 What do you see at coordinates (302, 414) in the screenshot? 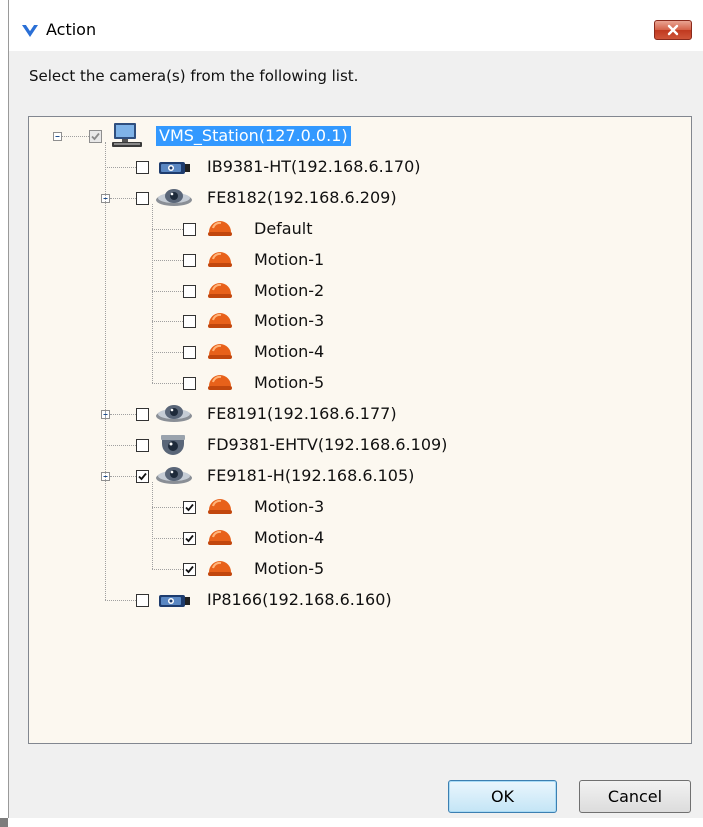
I see `camera-label: FE8191(192.168.6.177)` at bounding box center [302, 414].